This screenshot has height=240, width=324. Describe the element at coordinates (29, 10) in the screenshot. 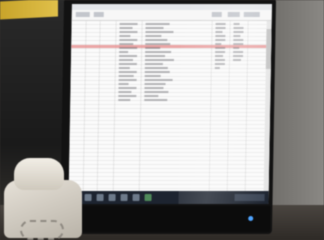

I see `yellow-sticky-note` at that location.